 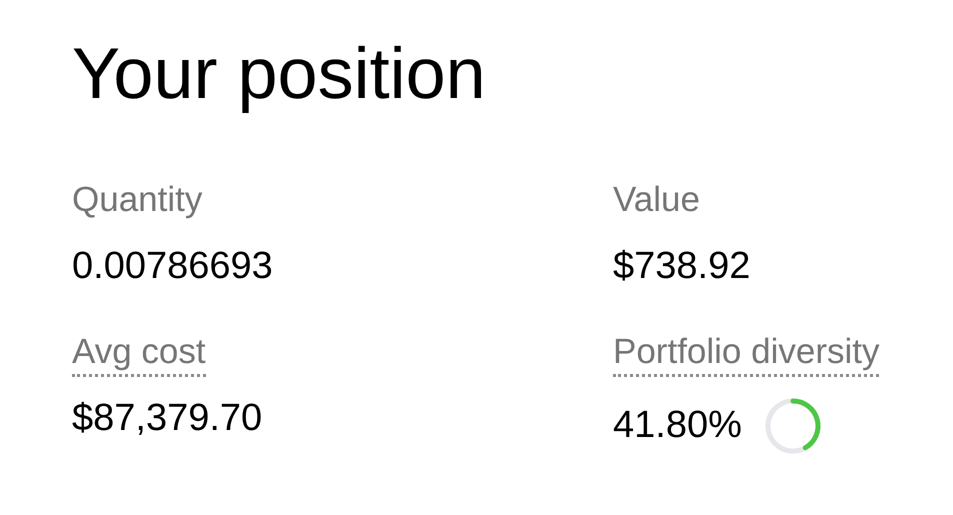 What do you see at coordinates (172, 266) in the screenshot?
I see `stat-value: 0.00786693` at bounding box center [172, 266].